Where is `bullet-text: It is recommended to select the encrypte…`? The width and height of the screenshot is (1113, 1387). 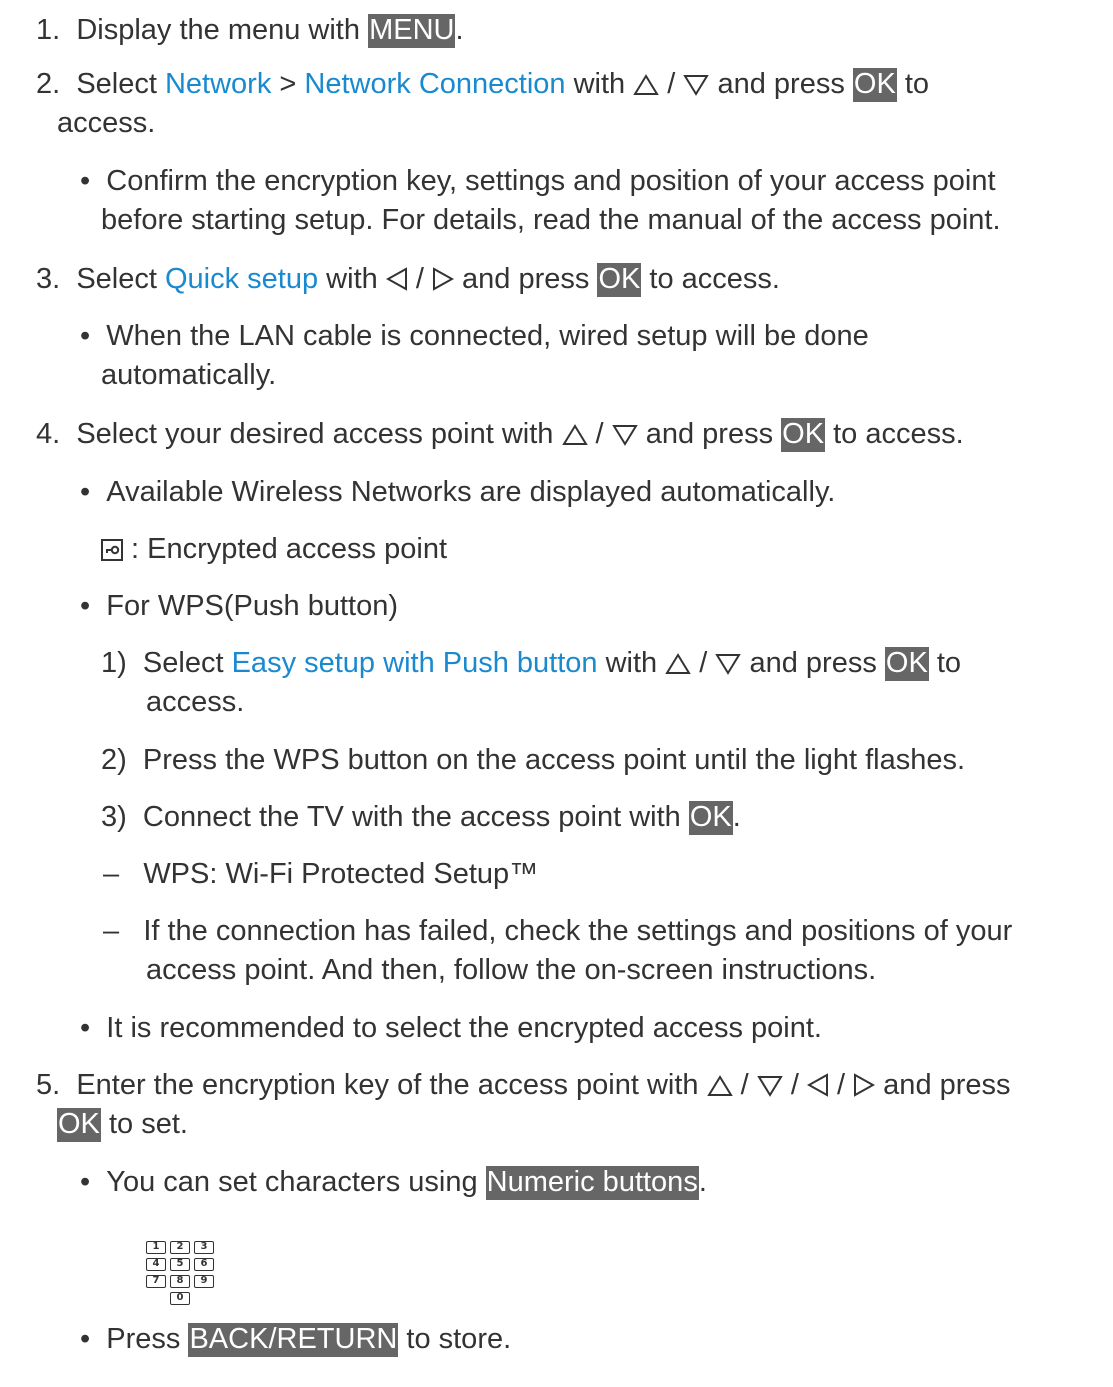 bullet-text: It is recommended to select the encrypte… is located at coordinates (464, 1028).